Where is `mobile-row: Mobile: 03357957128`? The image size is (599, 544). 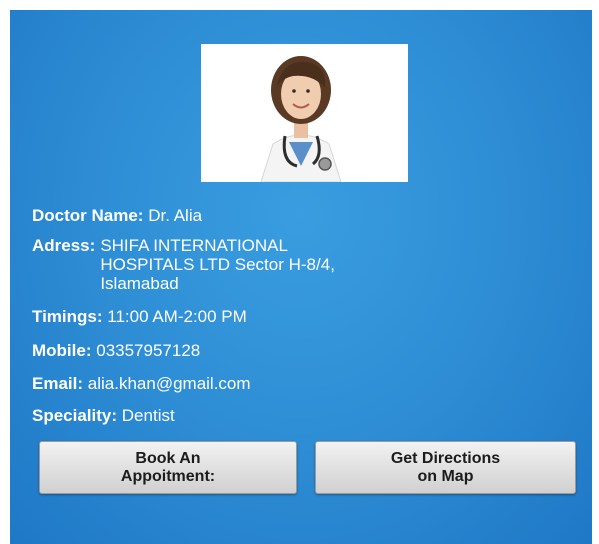 mobile-row: Mobile: 03357957128 is located at coordinates (116, 350).